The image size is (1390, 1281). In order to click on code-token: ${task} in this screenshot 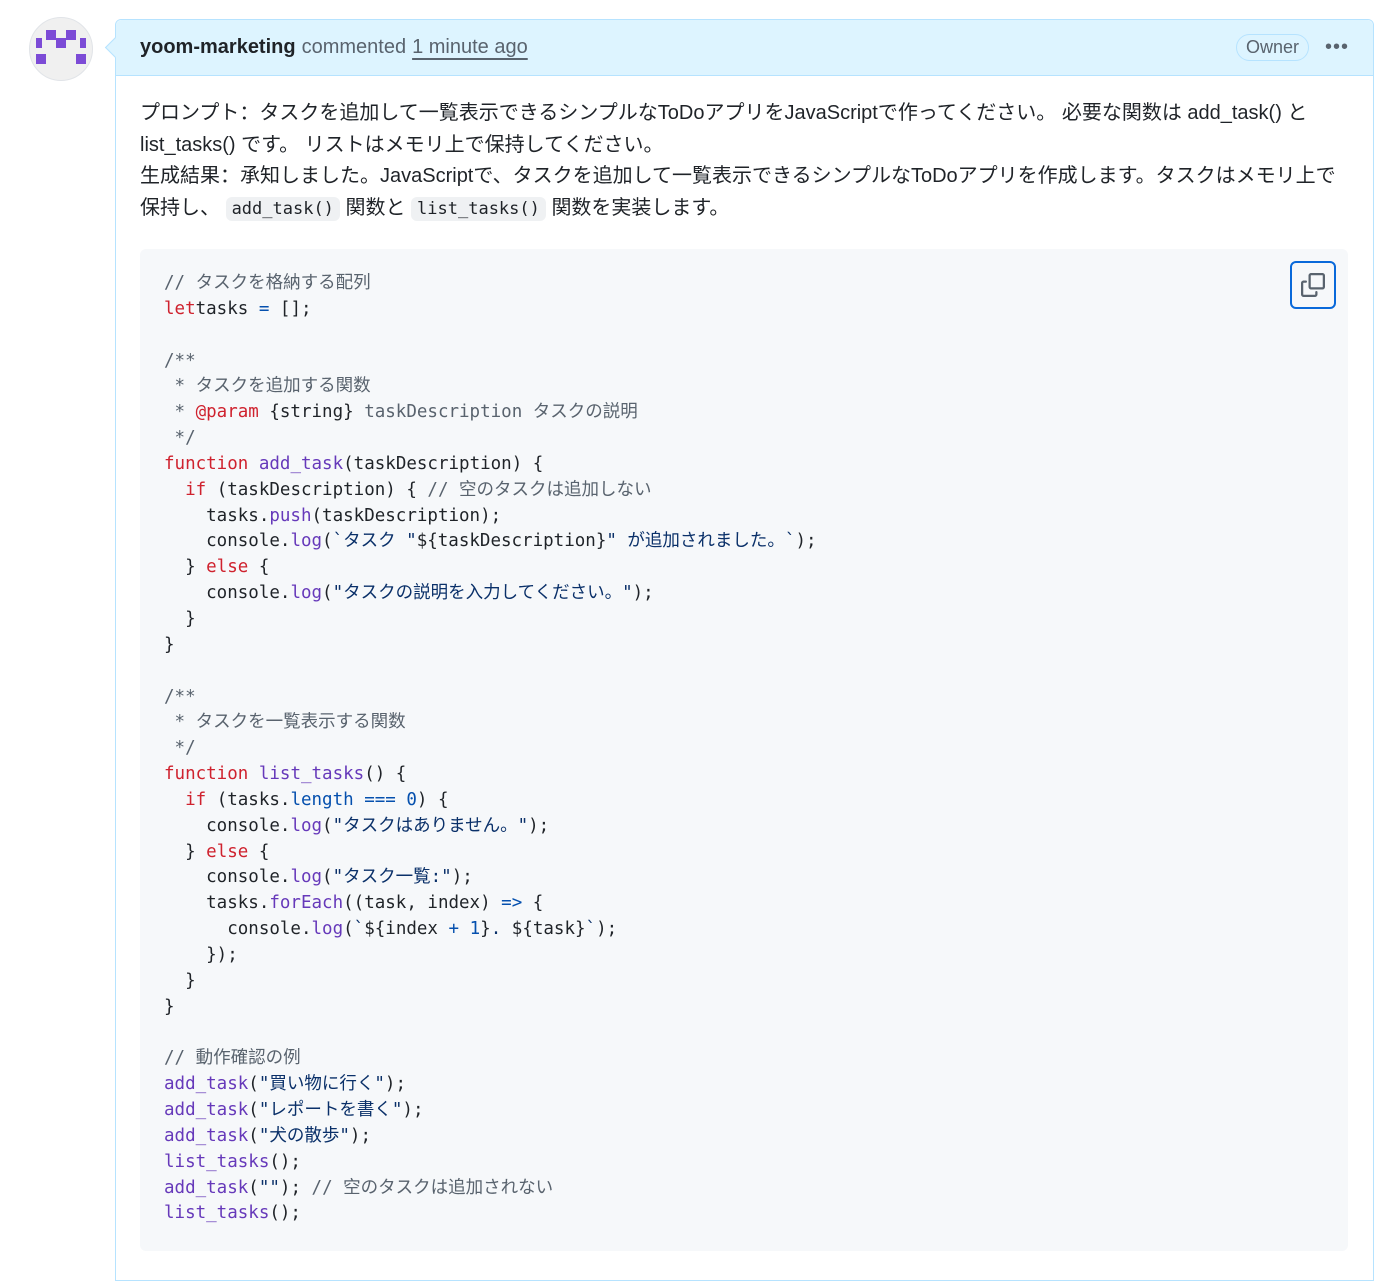, I will do `click(548, 929)`.